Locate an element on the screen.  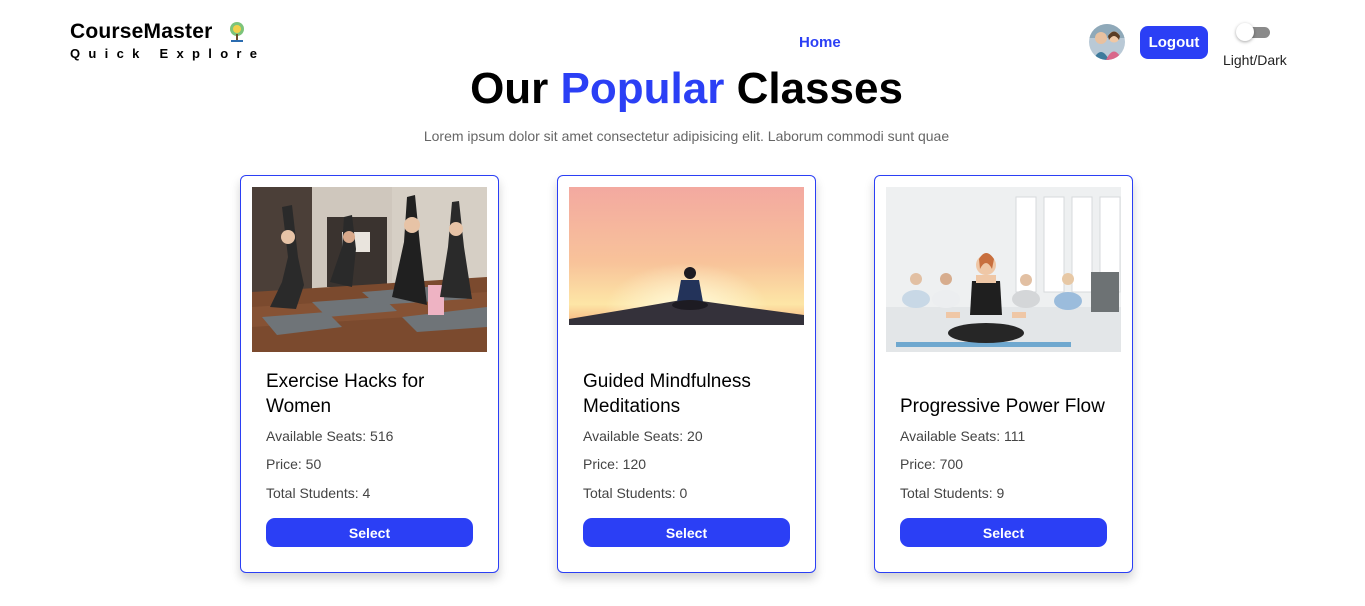
page-title: Our Popular Classes is located at coordinates (682, 89).